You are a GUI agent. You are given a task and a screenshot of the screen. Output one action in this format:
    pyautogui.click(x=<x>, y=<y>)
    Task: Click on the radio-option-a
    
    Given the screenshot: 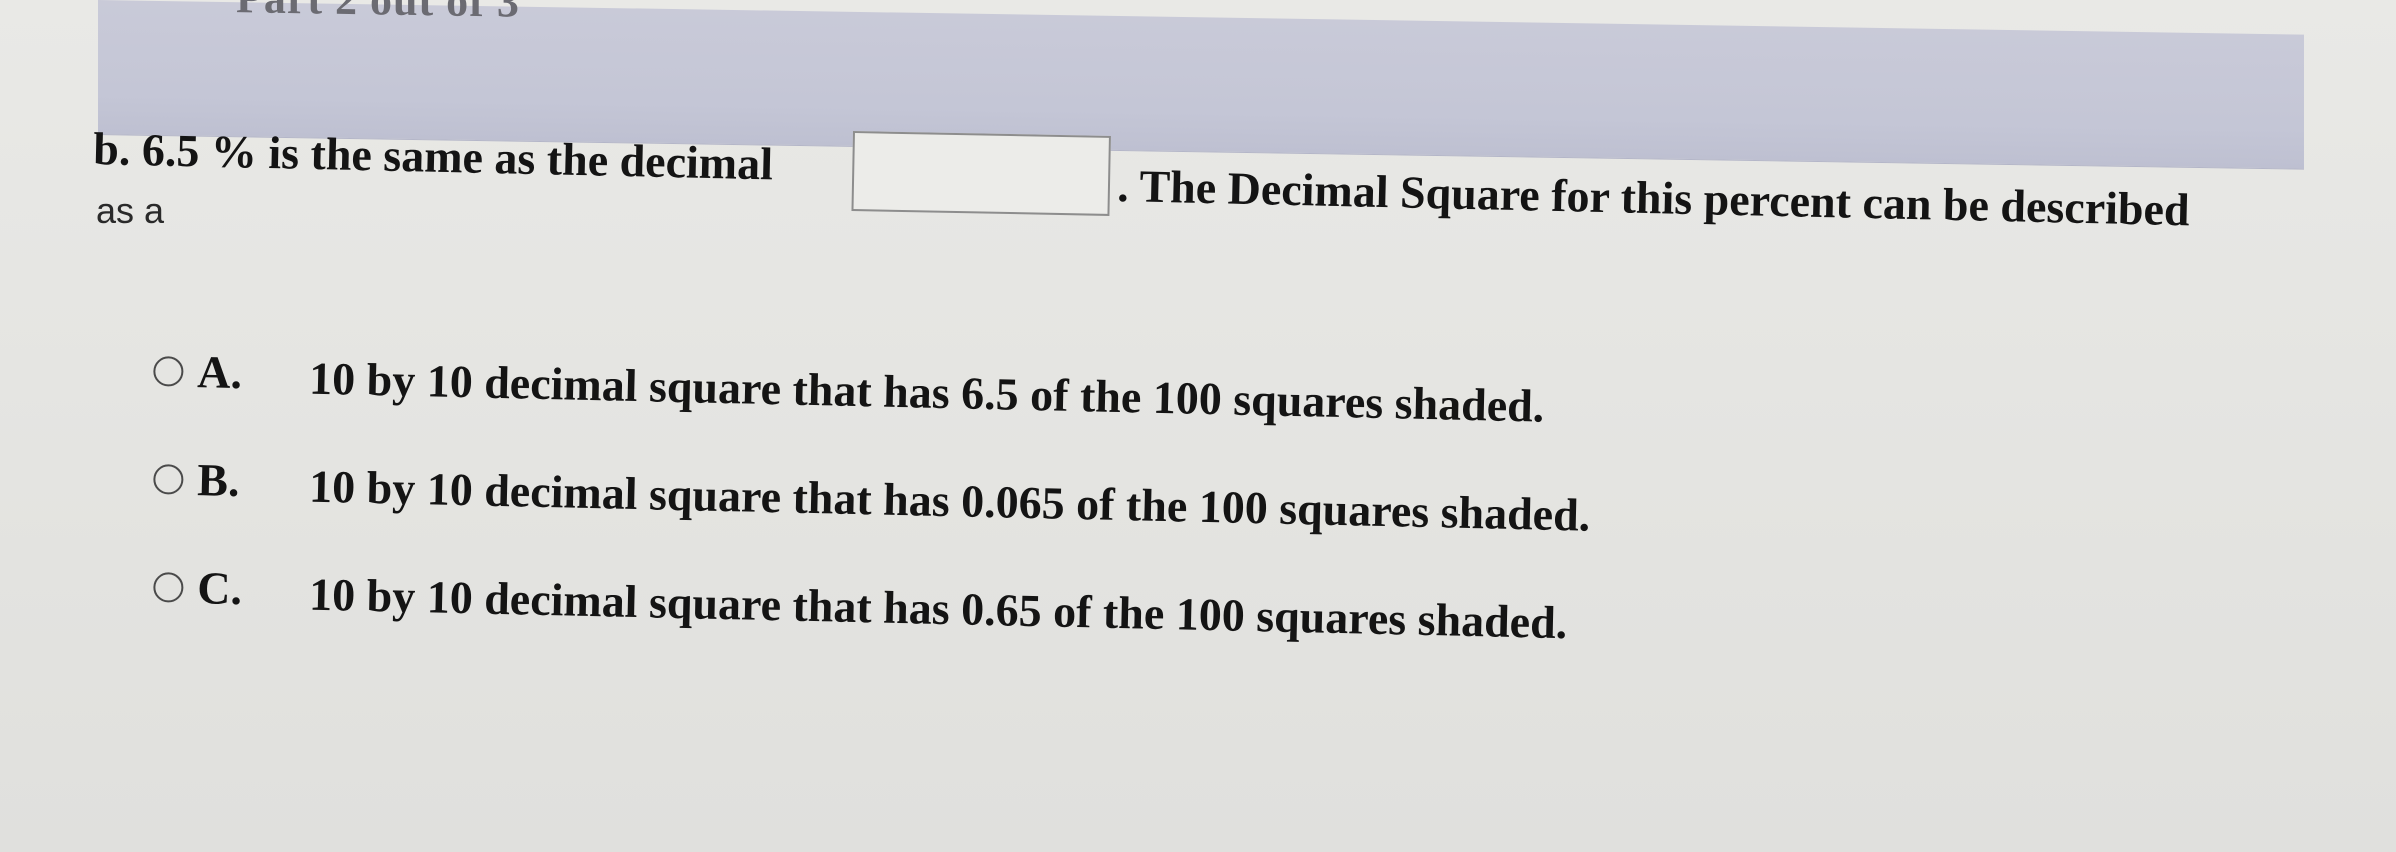 What is the action you would take?
    pyautogui.click(x=168, y=371)
    